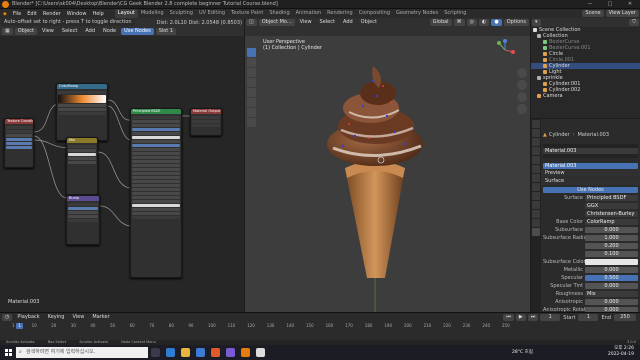  What do you see at coordinates (230, 352) in the screenshot?
I see `app-icon` at bounding box center [230, 352].